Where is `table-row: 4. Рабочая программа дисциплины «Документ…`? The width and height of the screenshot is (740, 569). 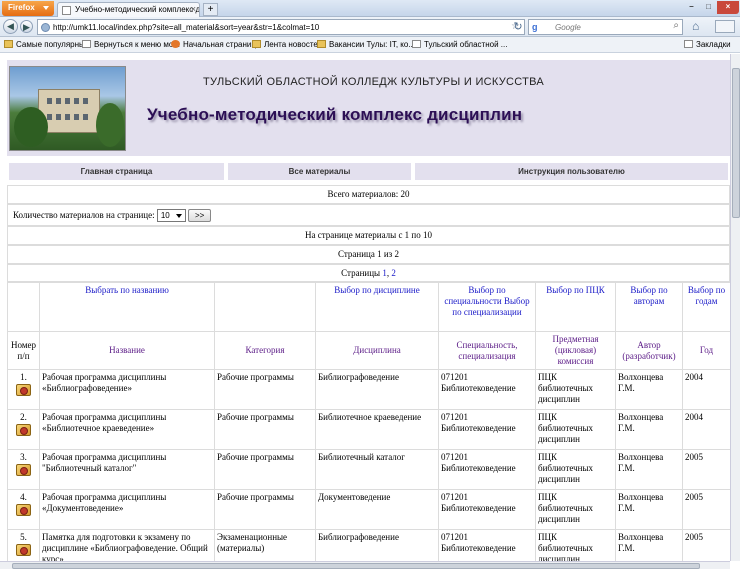
table-row: 4. Рабочая программа дисциплины «Документ… is located at coordinates (368, 509).